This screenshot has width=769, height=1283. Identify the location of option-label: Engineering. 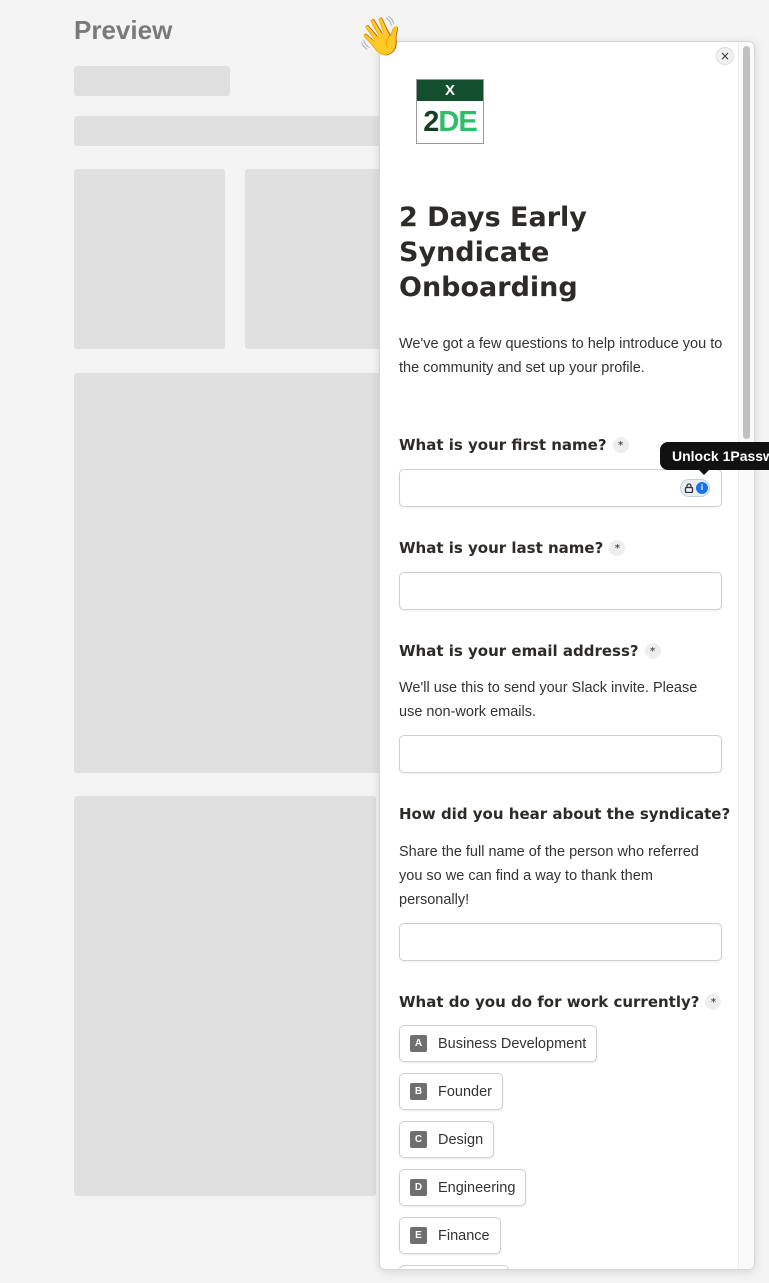
(477, 1187).